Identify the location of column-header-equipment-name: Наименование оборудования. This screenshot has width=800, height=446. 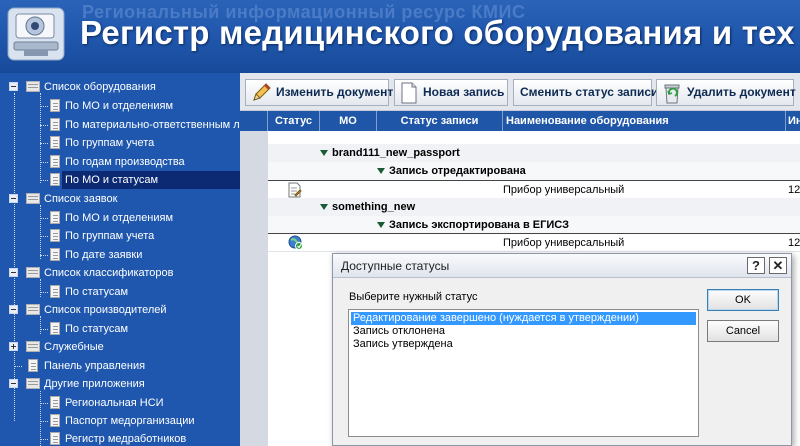
(644, 121).